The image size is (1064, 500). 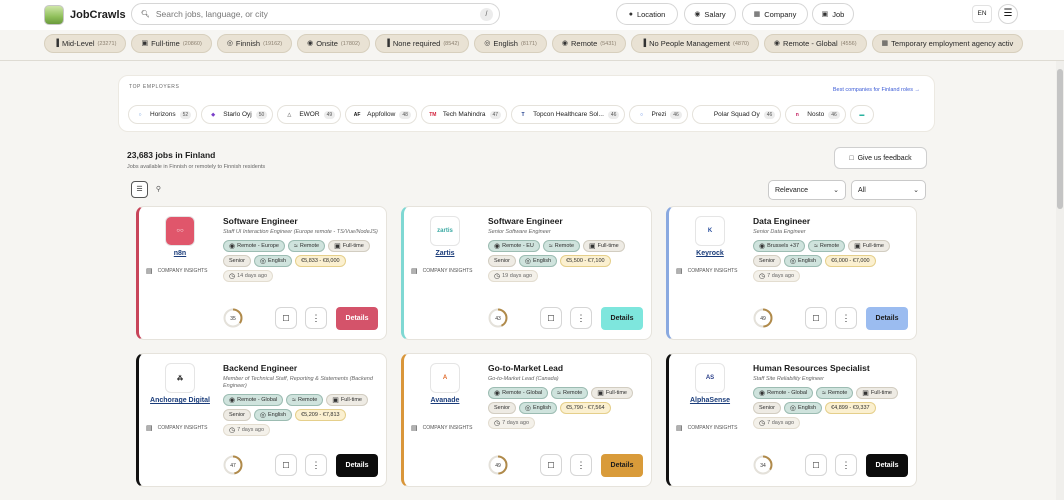 What do you see at coordinates (1060, 139) in the screenshot?
I see `scrollbar-thumb` at bounding box center [1060, 139].